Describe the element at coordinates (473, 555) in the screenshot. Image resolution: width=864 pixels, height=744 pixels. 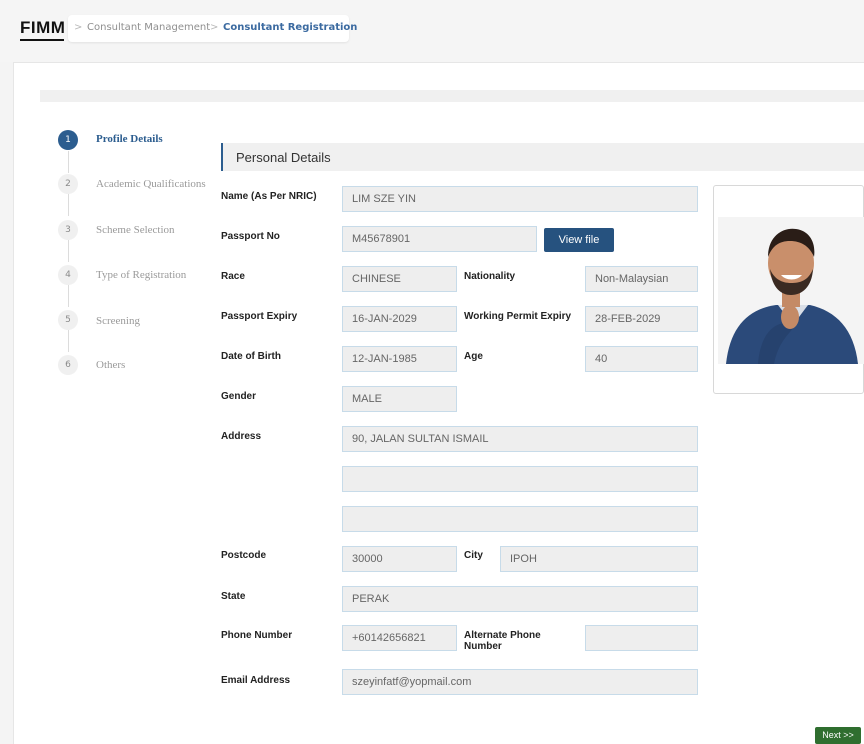
I see `city-label: City` at that location.